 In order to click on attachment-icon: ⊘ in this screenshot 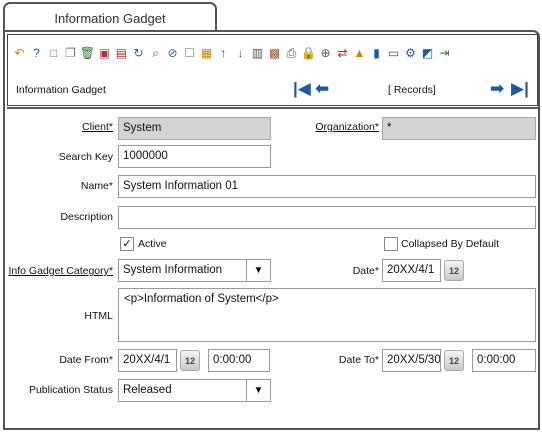, I will do `click(172, 52)`.